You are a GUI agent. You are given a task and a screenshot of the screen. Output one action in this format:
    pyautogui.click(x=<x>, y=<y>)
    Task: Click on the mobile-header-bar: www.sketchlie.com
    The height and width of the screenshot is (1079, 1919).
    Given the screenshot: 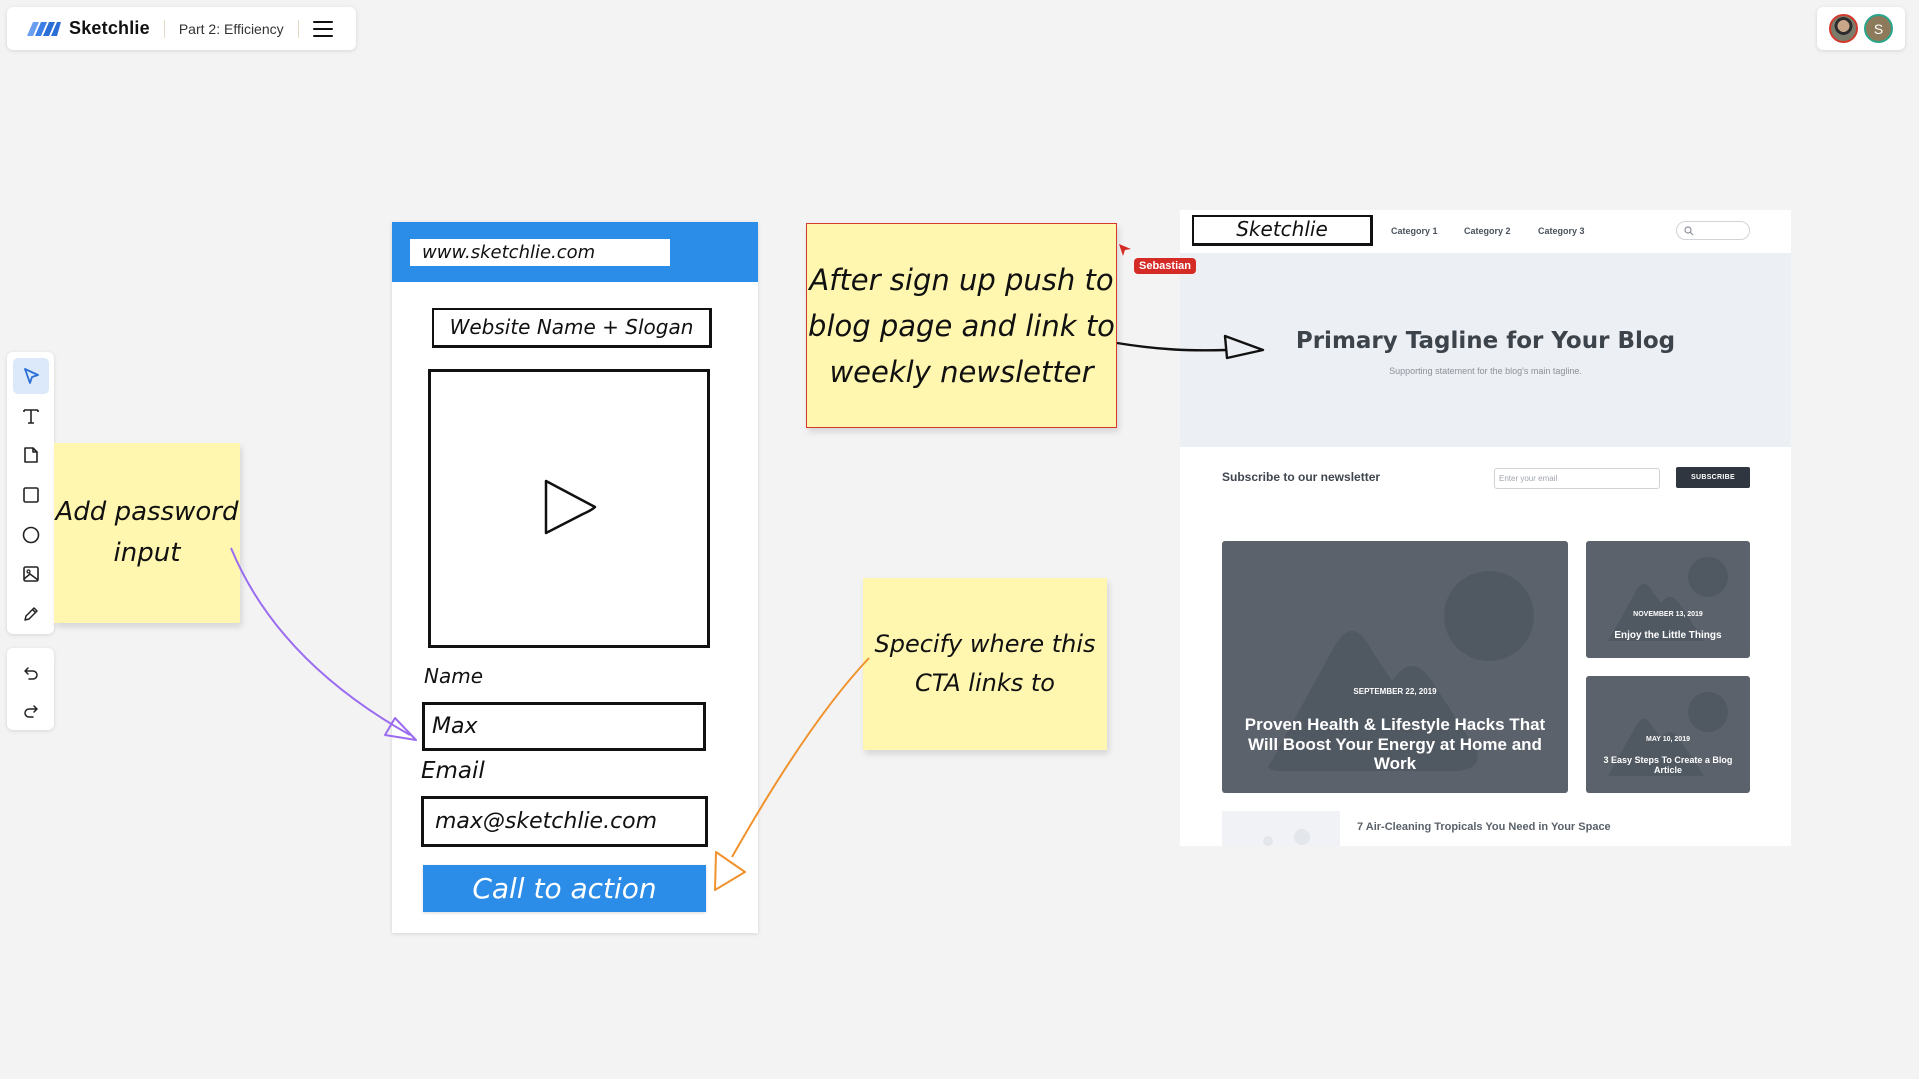 What is the action you would take?
    pyautogui.click(x=575, y=252)
    